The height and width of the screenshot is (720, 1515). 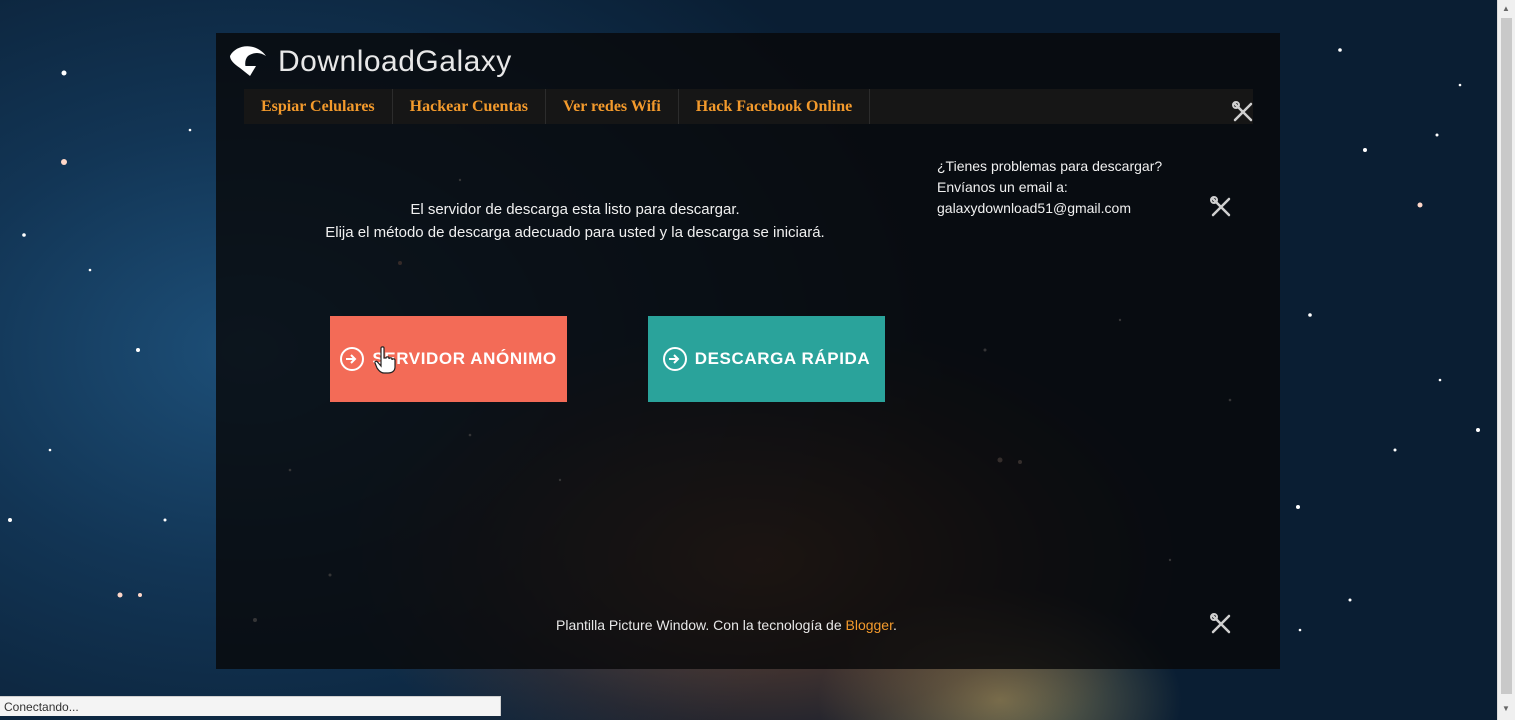 I want to click on fast-download-button: DESCARGA RÁPIDA, so click(x=766, y=359).